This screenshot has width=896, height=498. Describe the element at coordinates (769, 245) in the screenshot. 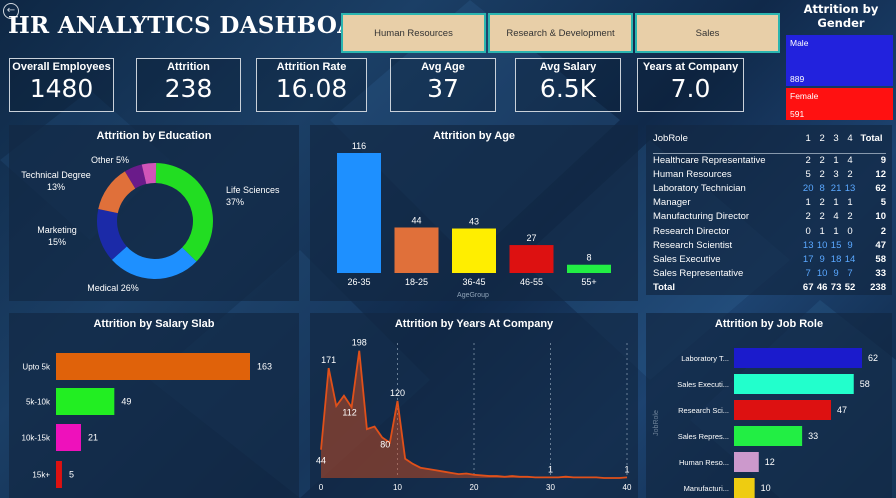

I see `table-row: Research Scientist 13 10 15 9 47` at that location.